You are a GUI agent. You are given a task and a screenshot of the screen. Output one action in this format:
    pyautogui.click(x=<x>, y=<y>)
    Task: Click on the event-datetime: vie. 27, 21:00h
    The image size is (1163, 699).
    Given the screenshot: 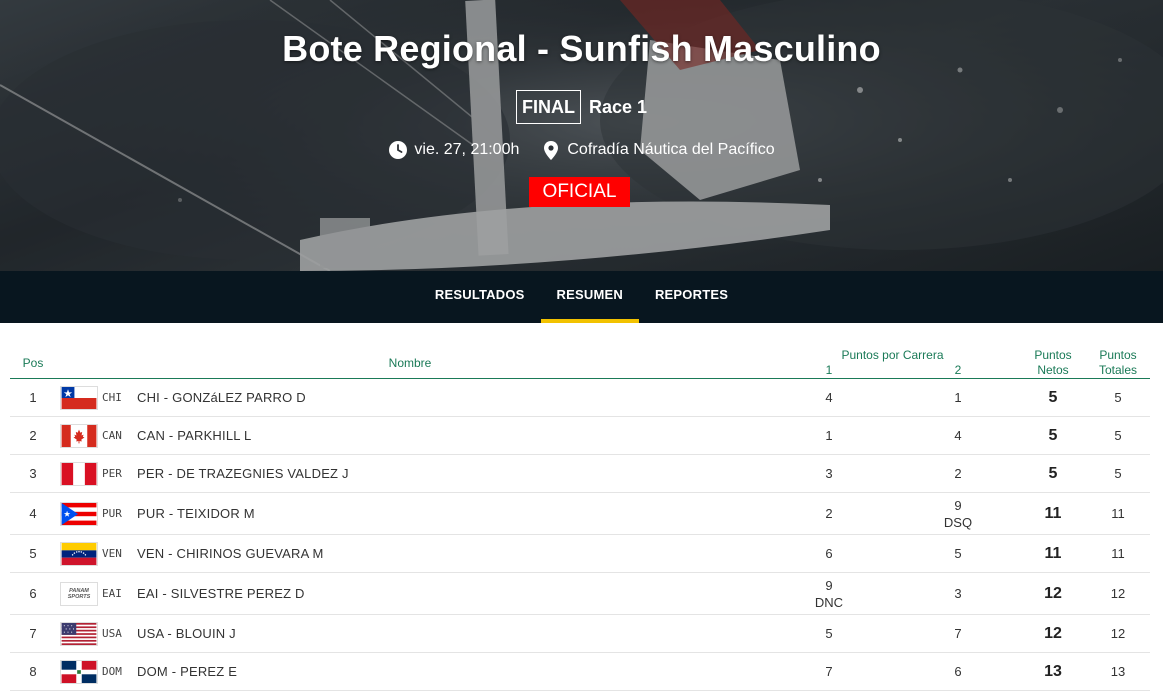 What is the action you would take?
    pyautogui.click(x=467, y=149)
    